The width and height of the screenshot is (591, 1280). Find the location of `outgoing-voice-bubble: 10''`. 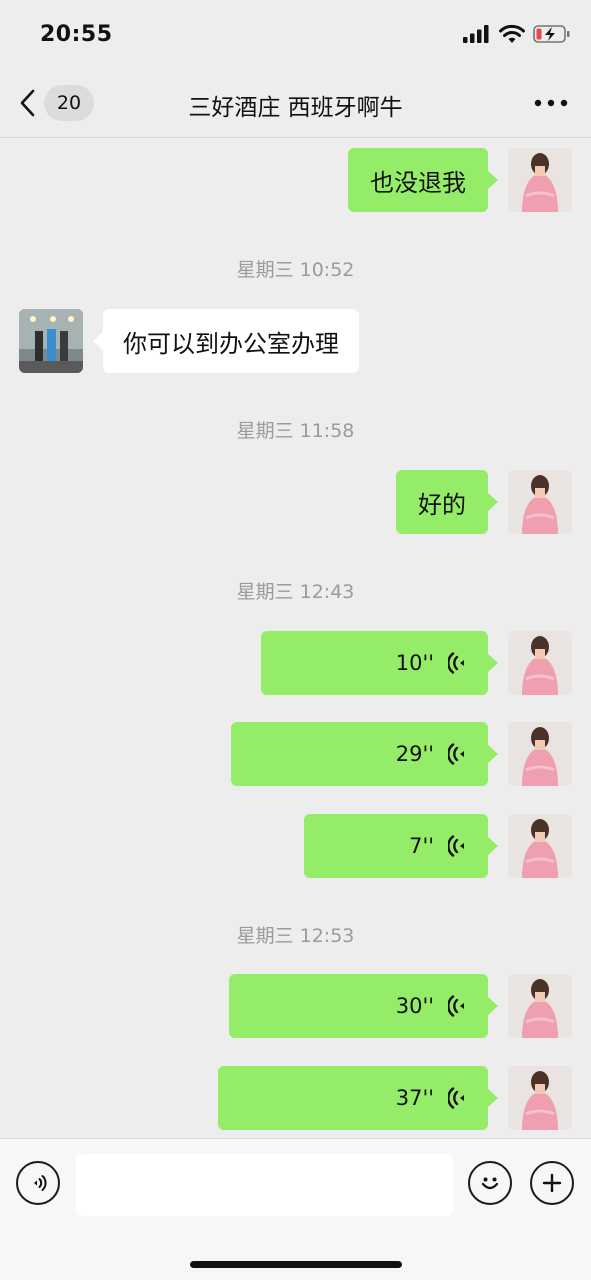

outgoing-voice-bubble: 10'' is located at coordinates (379, 663).